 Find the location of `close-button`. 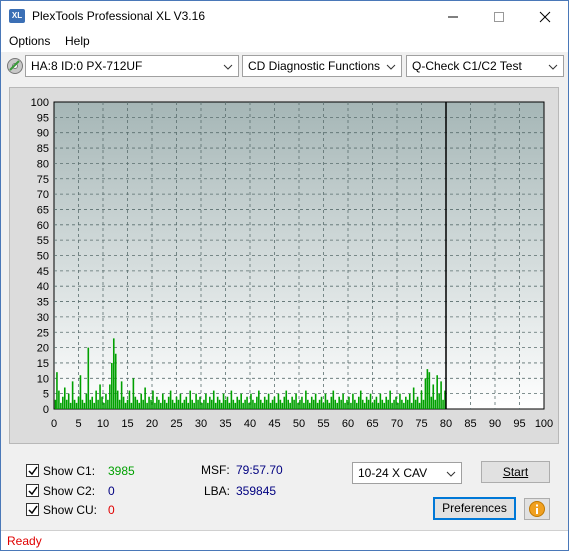

close-button is located at coordinates (545, 16).